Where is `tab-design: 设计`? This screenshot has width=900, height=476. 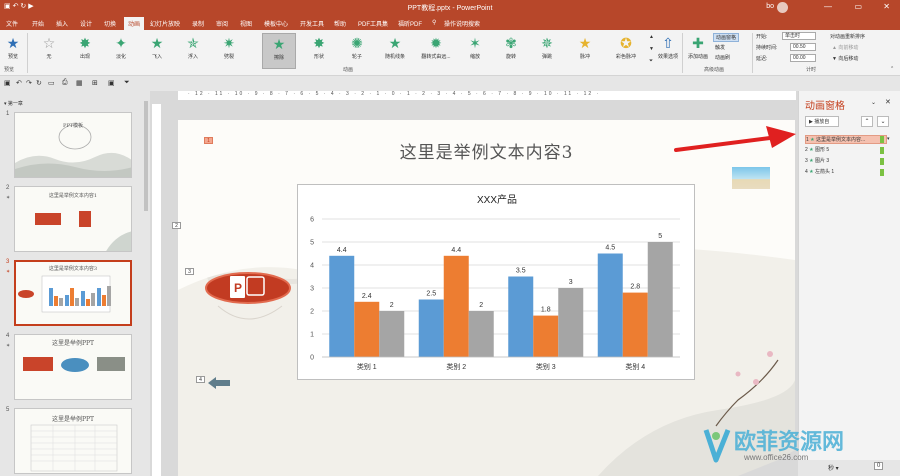 tab-design: 设计 is located at coordinates (86, 23).